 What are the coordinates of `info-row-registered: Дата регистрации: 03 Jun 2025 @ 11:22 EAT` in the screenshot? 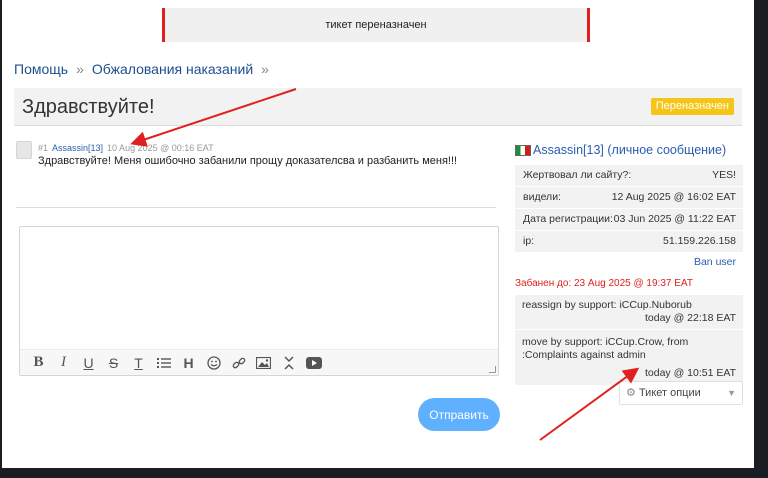 It's located at (629, 219).